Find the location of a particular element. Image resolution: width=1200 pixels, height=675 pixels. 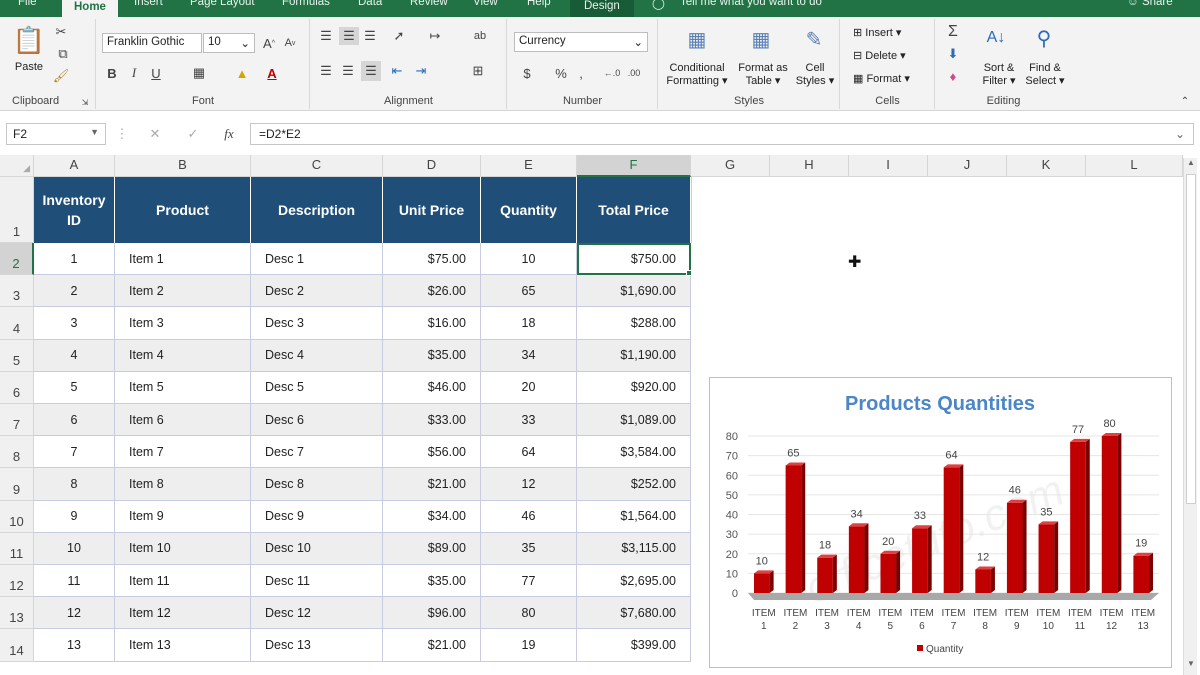

underline-icon: U is located at coordinates (156, 73).